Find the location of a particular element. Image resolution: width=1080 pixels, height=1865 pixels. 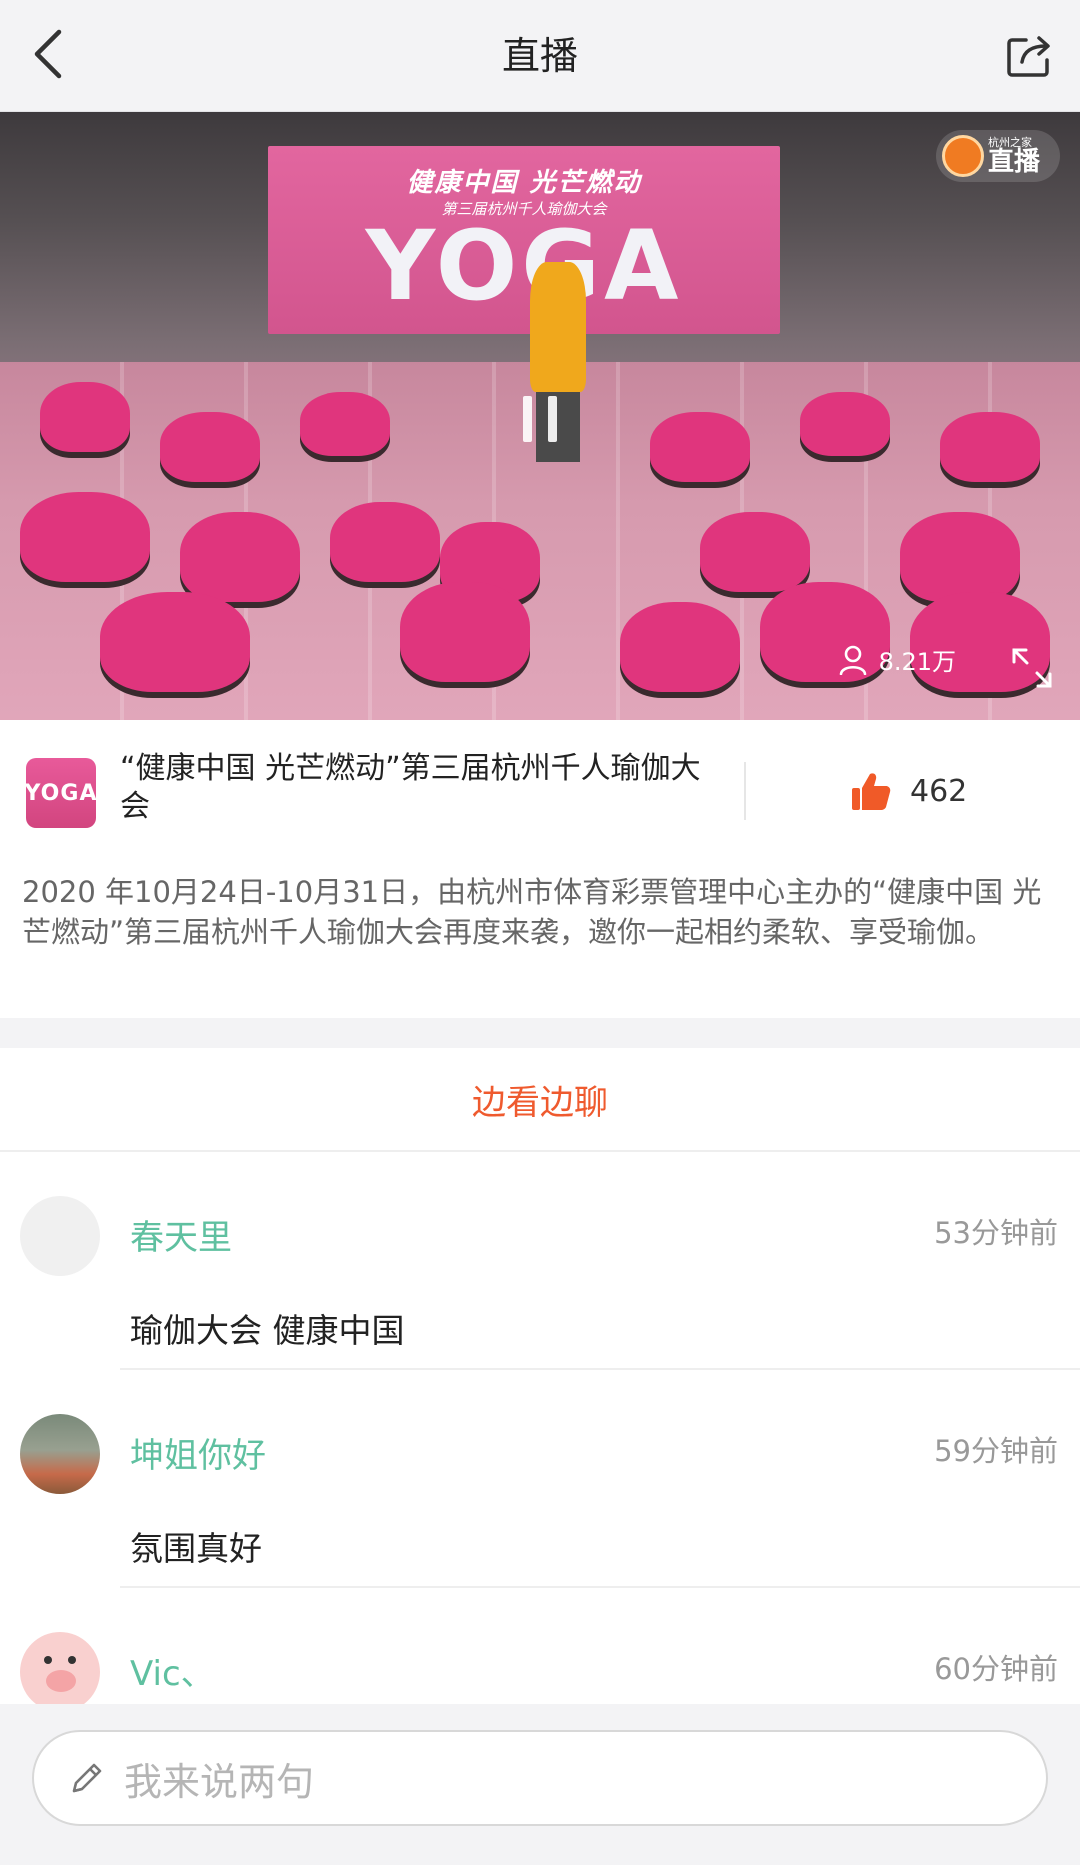

top-navigation-bar: 直播 is located at coordinates (540, 56).